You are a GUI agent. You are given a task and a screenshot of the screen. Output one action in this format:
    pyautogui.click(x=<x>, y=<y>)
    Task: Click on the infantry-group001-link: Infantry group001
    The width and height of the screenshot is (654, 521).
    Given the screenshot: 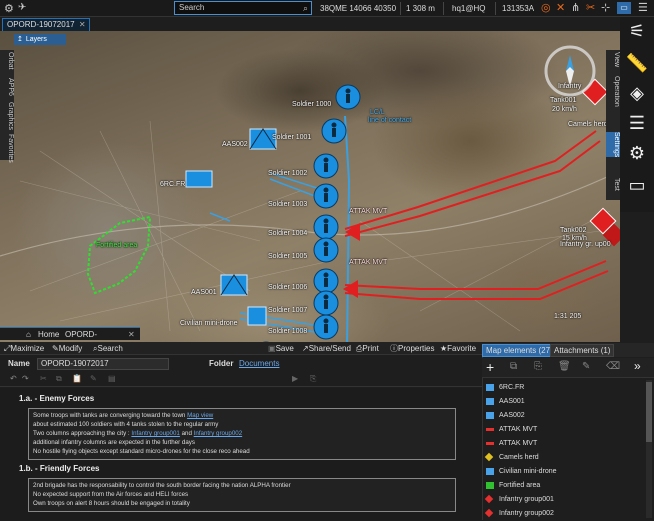 What is the action you would take?
    pyautogui.click(x=155, y=433)
    